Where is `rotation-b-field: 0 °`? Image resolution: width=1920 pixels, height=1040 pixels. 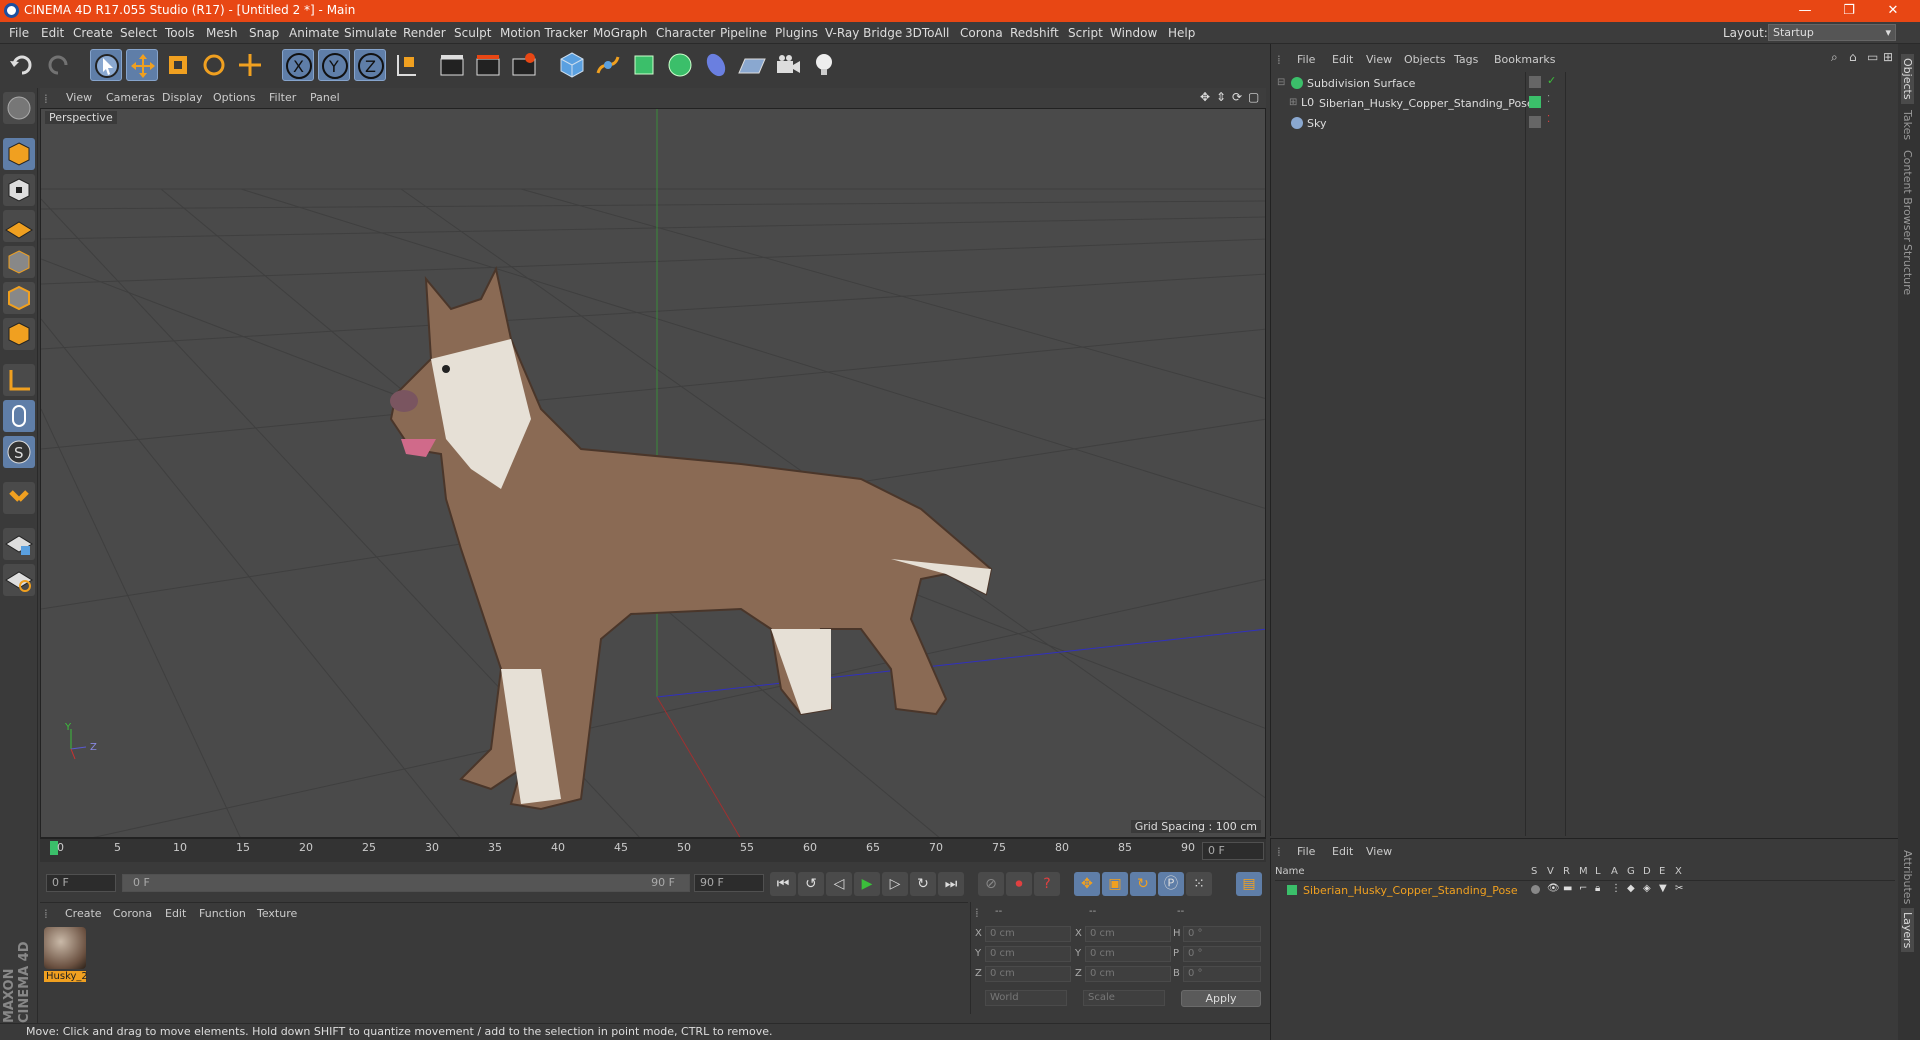 rotation-b-field: 0 ° is located at coordinates (1222, 974).